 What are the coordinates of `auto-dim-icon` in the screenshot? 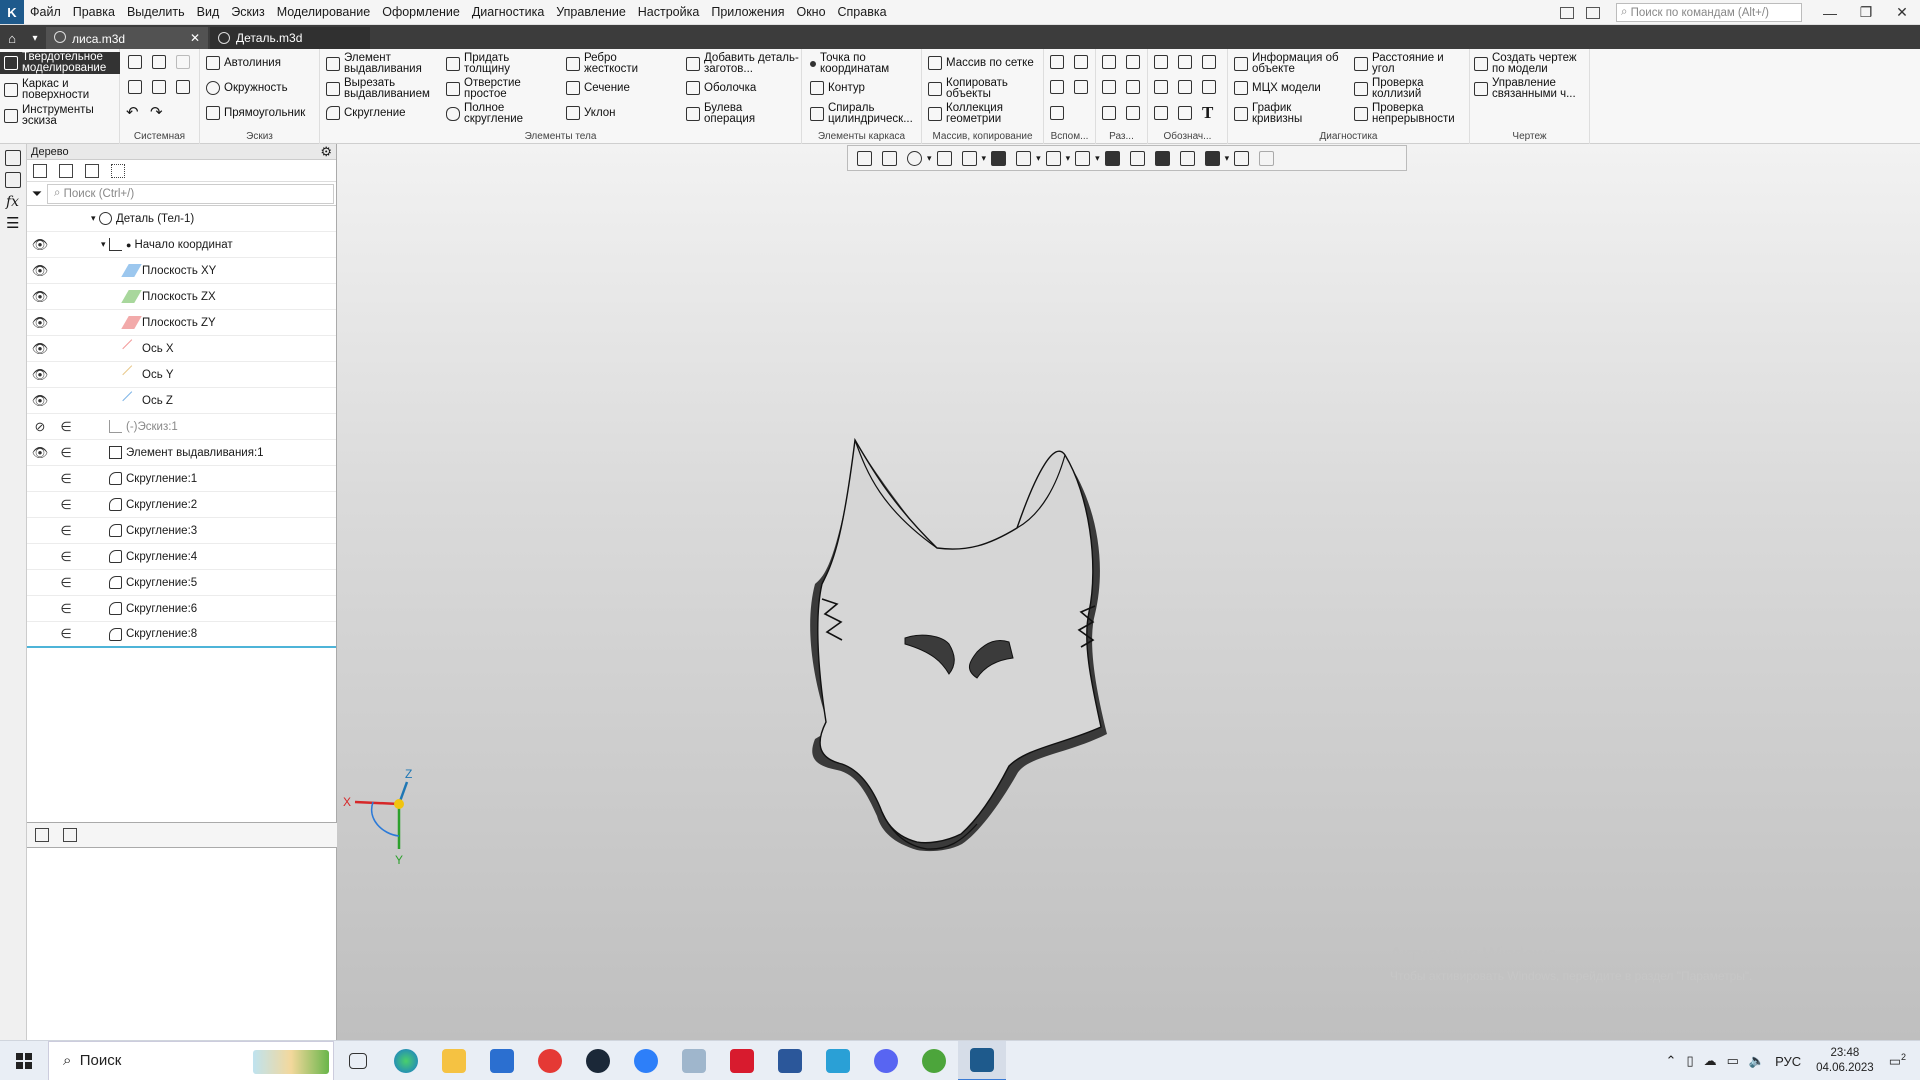 It's located at (1109, 113).